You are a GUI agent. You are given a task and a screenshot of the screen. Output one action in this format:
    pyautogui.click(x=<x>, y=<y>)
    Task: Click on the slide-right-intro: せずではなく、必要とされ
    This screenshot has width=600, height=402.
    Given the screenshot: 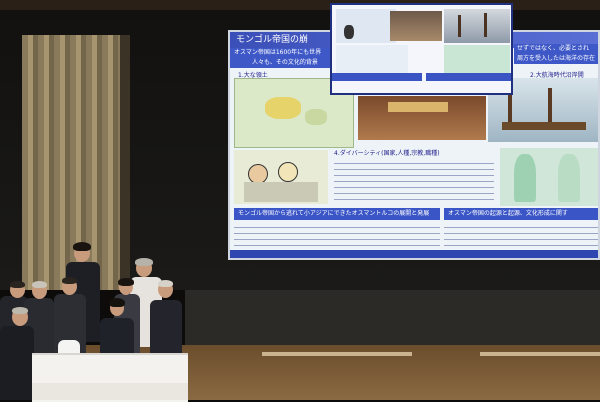 What is the action you would take?
    pyautogui.click(x=553, y=48)
    